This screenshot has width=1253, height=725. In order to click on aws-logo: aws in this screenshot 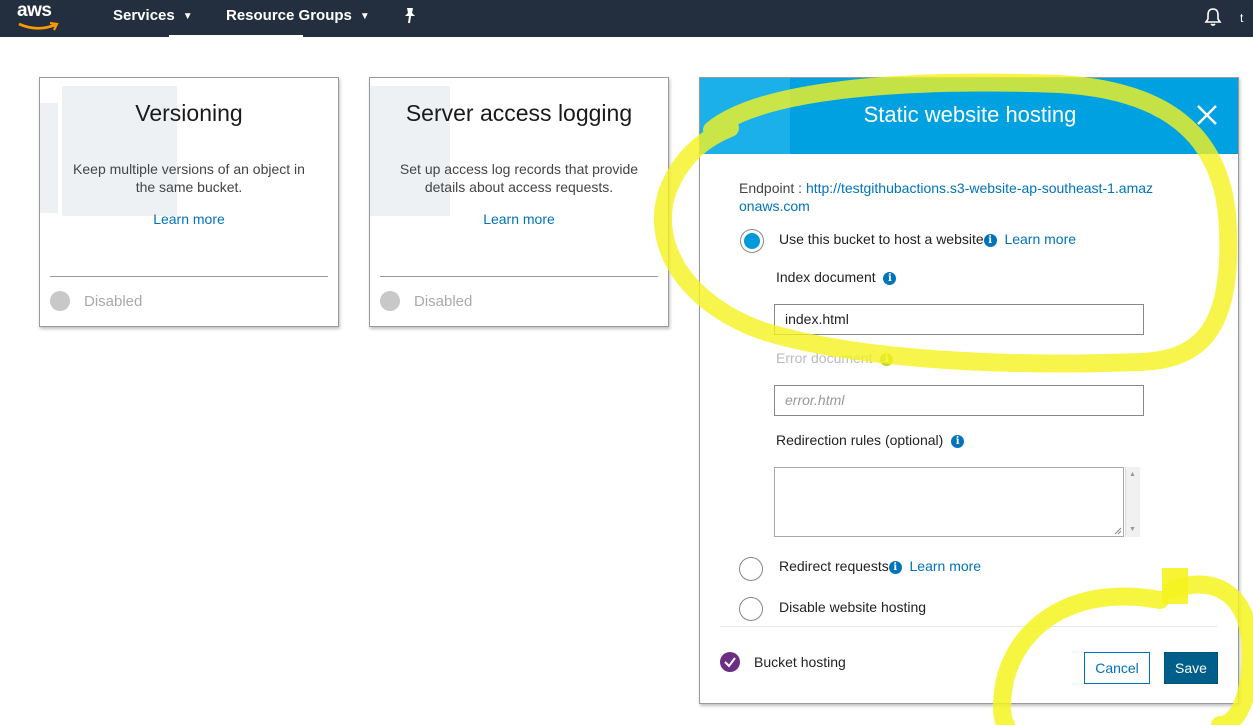, I will do `click(39, 16)`.